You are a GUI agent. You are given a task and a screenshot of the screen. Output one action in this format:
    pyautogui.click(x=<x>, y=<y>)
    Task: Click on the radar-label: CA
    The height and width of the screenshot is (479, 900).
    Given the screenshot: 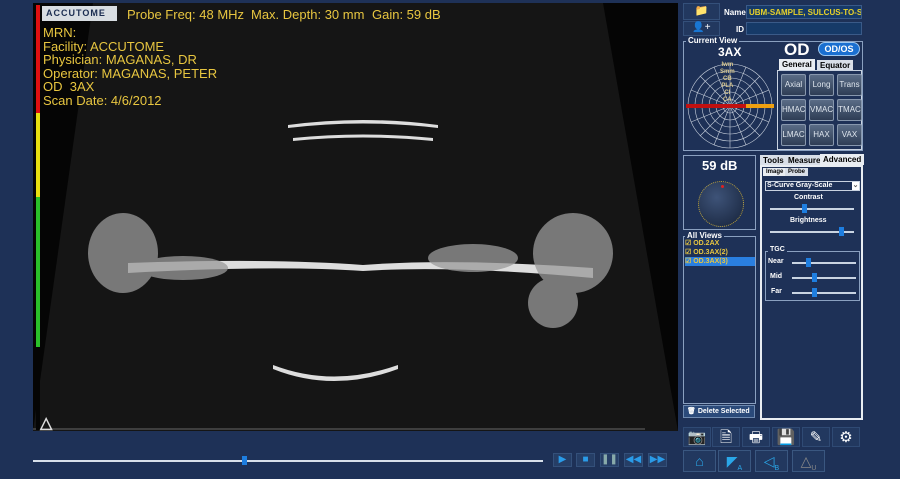 What is the action you would take?
    pyautogui.click(x=727, y=100)
    